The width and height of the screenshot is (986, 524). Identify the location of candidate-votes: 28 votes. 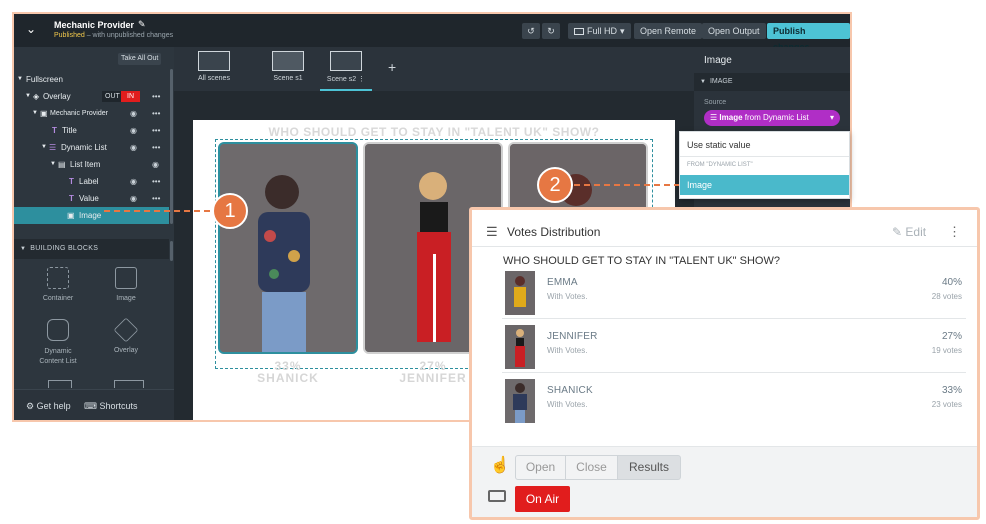
(946, 296).